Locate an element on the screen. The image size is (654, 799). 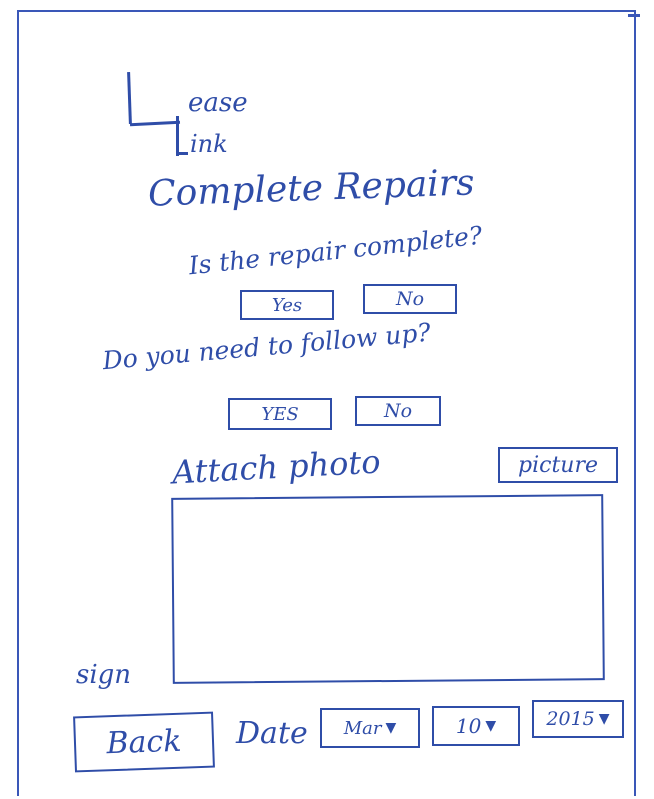
day-value: 10 is located at coordinates (468, 726).